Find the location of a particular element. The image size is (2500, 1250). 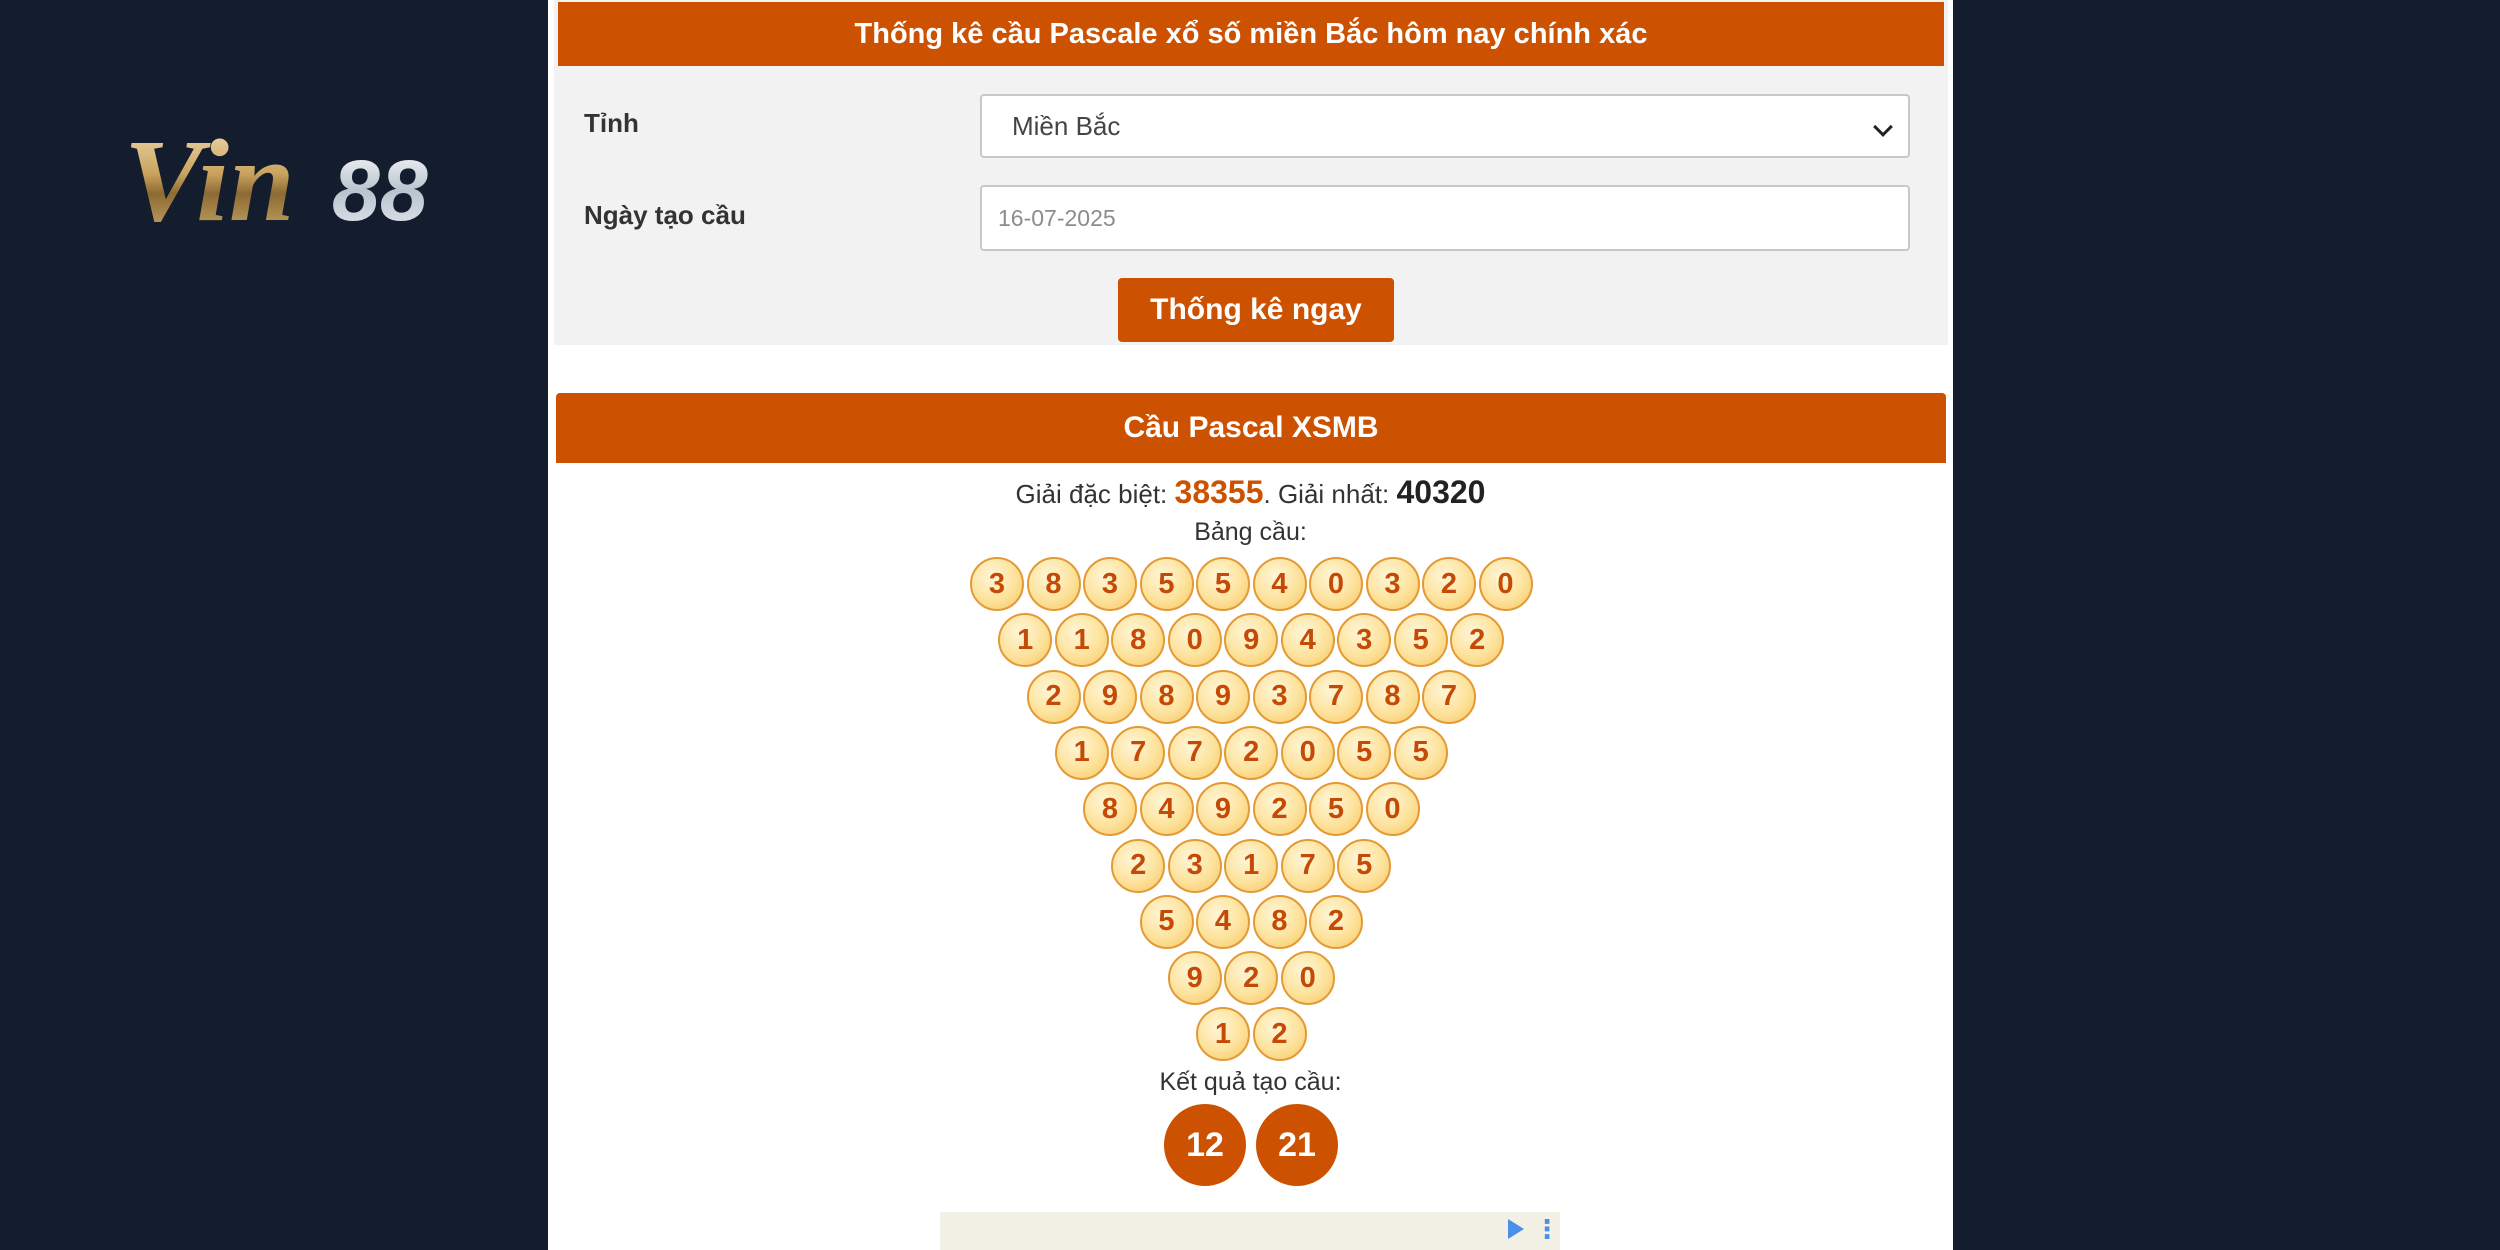

first-prize-label: Giải nhất: is located at coordinates (1337, 494).